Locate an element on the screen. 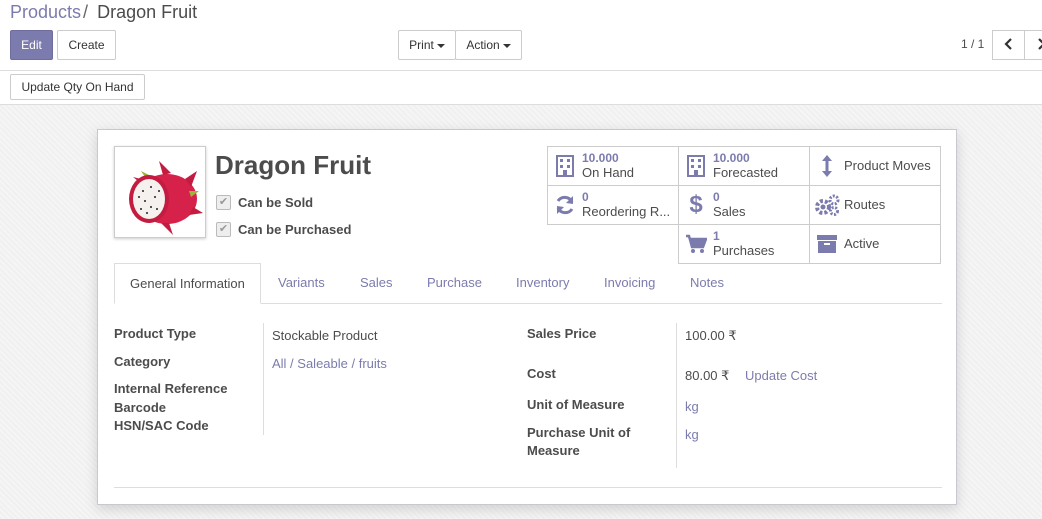  purchase-uom-label-line2: Measure is located at coordinates (553, 450).